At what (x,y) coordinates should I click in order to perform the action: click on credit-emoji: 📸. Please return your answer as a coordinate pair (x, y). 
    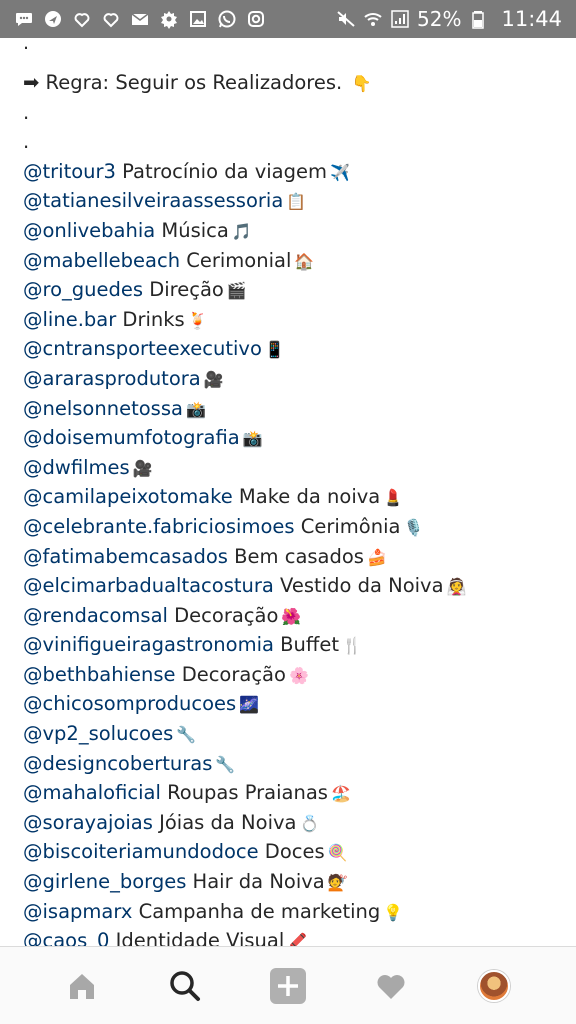
    Looking at the image, I should click on (195, 409).